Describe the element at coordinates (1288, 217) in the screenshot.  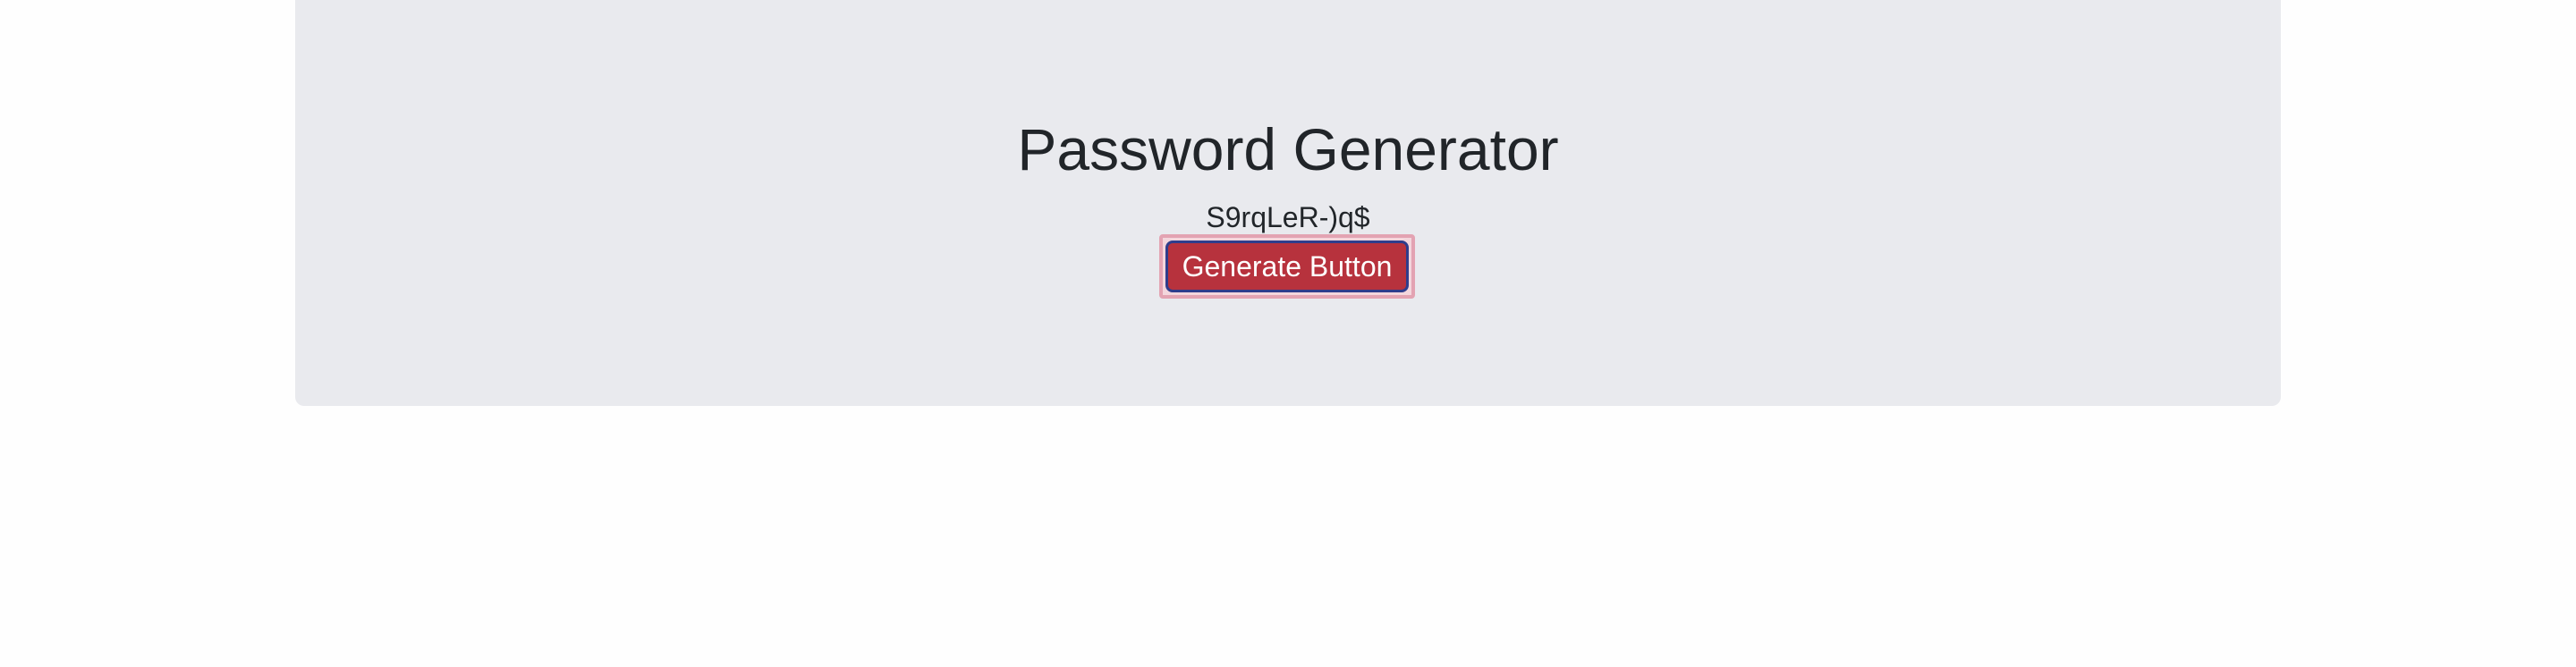
I see `password-output: S9rqLeR-)q$` at that location.